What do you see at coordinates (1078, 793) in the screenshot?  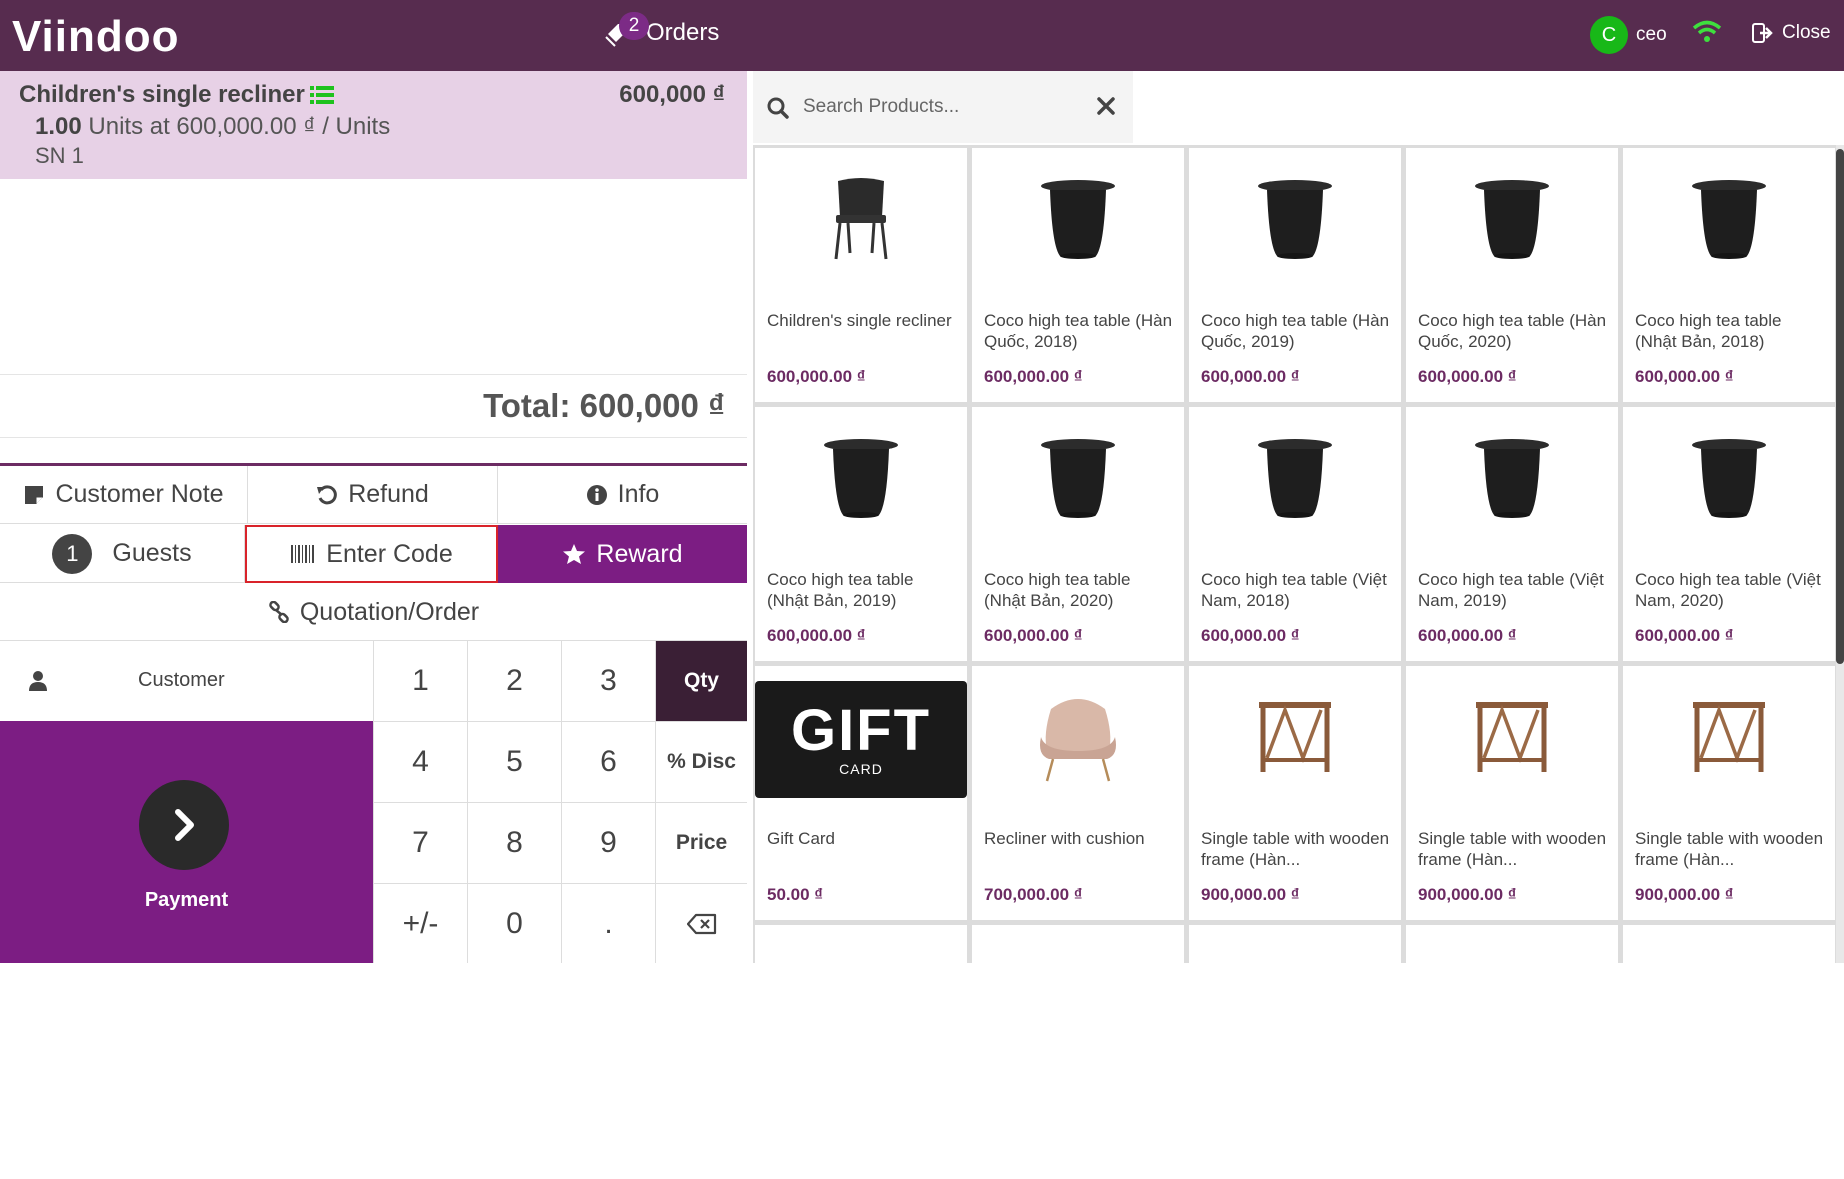 I see `product-card: Recliner with cushion 700,000.00 ₫` at bounding box center [1078, 793].